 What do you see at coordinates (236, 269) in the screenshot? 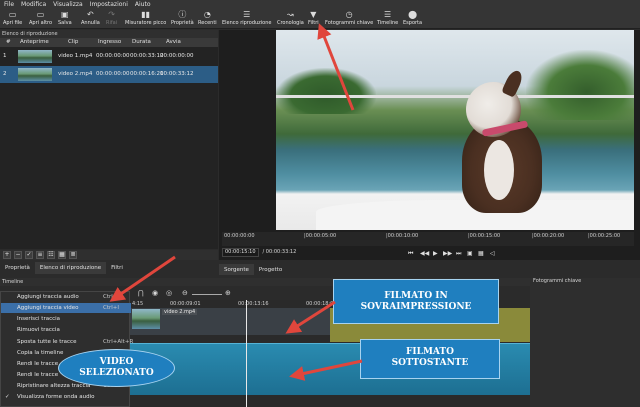
I see `tab-source: Sorgente` at bounding box center [236, 269].